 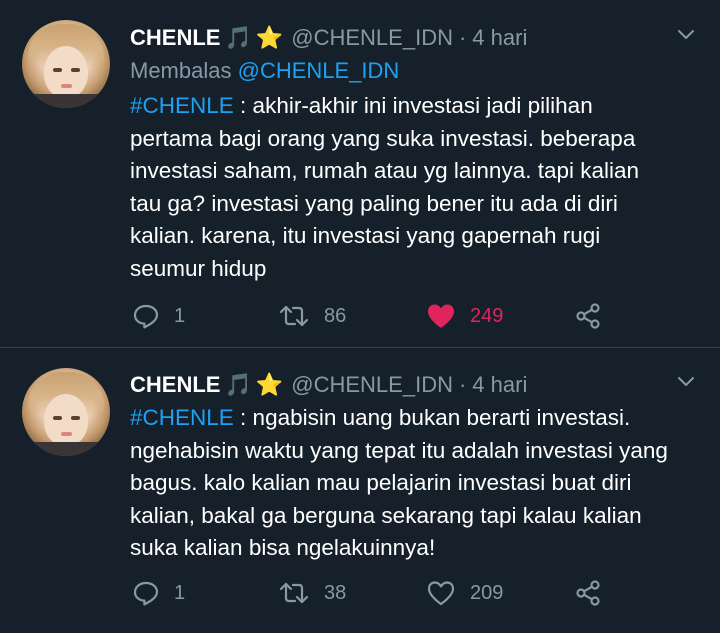 What do you see at coordinates (370, 593) in the screenshot?
I see `tweet-actions: 1 38 209` at bounding box center [370, 593].